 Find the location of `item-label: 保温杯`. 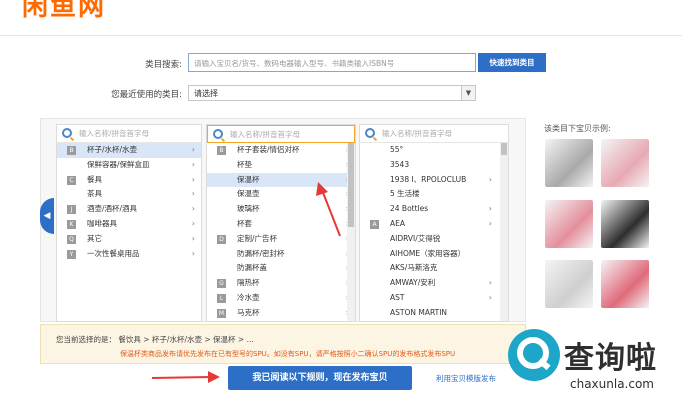

item-label: 保温杯 is located at coordinates (248, 179).